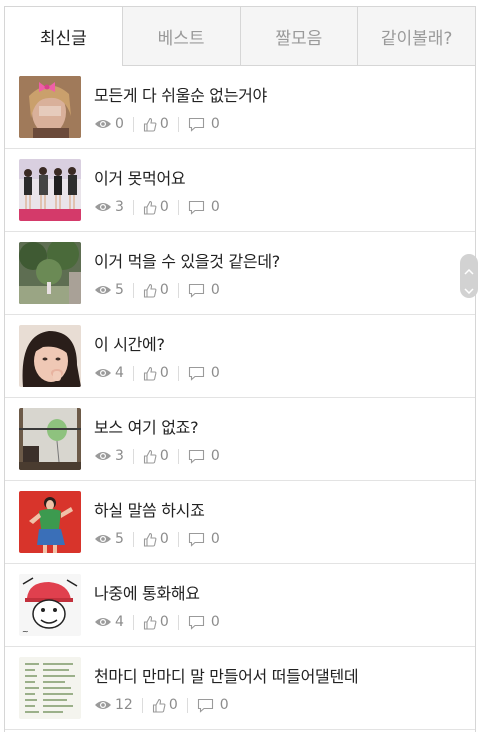 The image size is (480, 732). I want to click on chevron-down-icon, so click(469, 288).